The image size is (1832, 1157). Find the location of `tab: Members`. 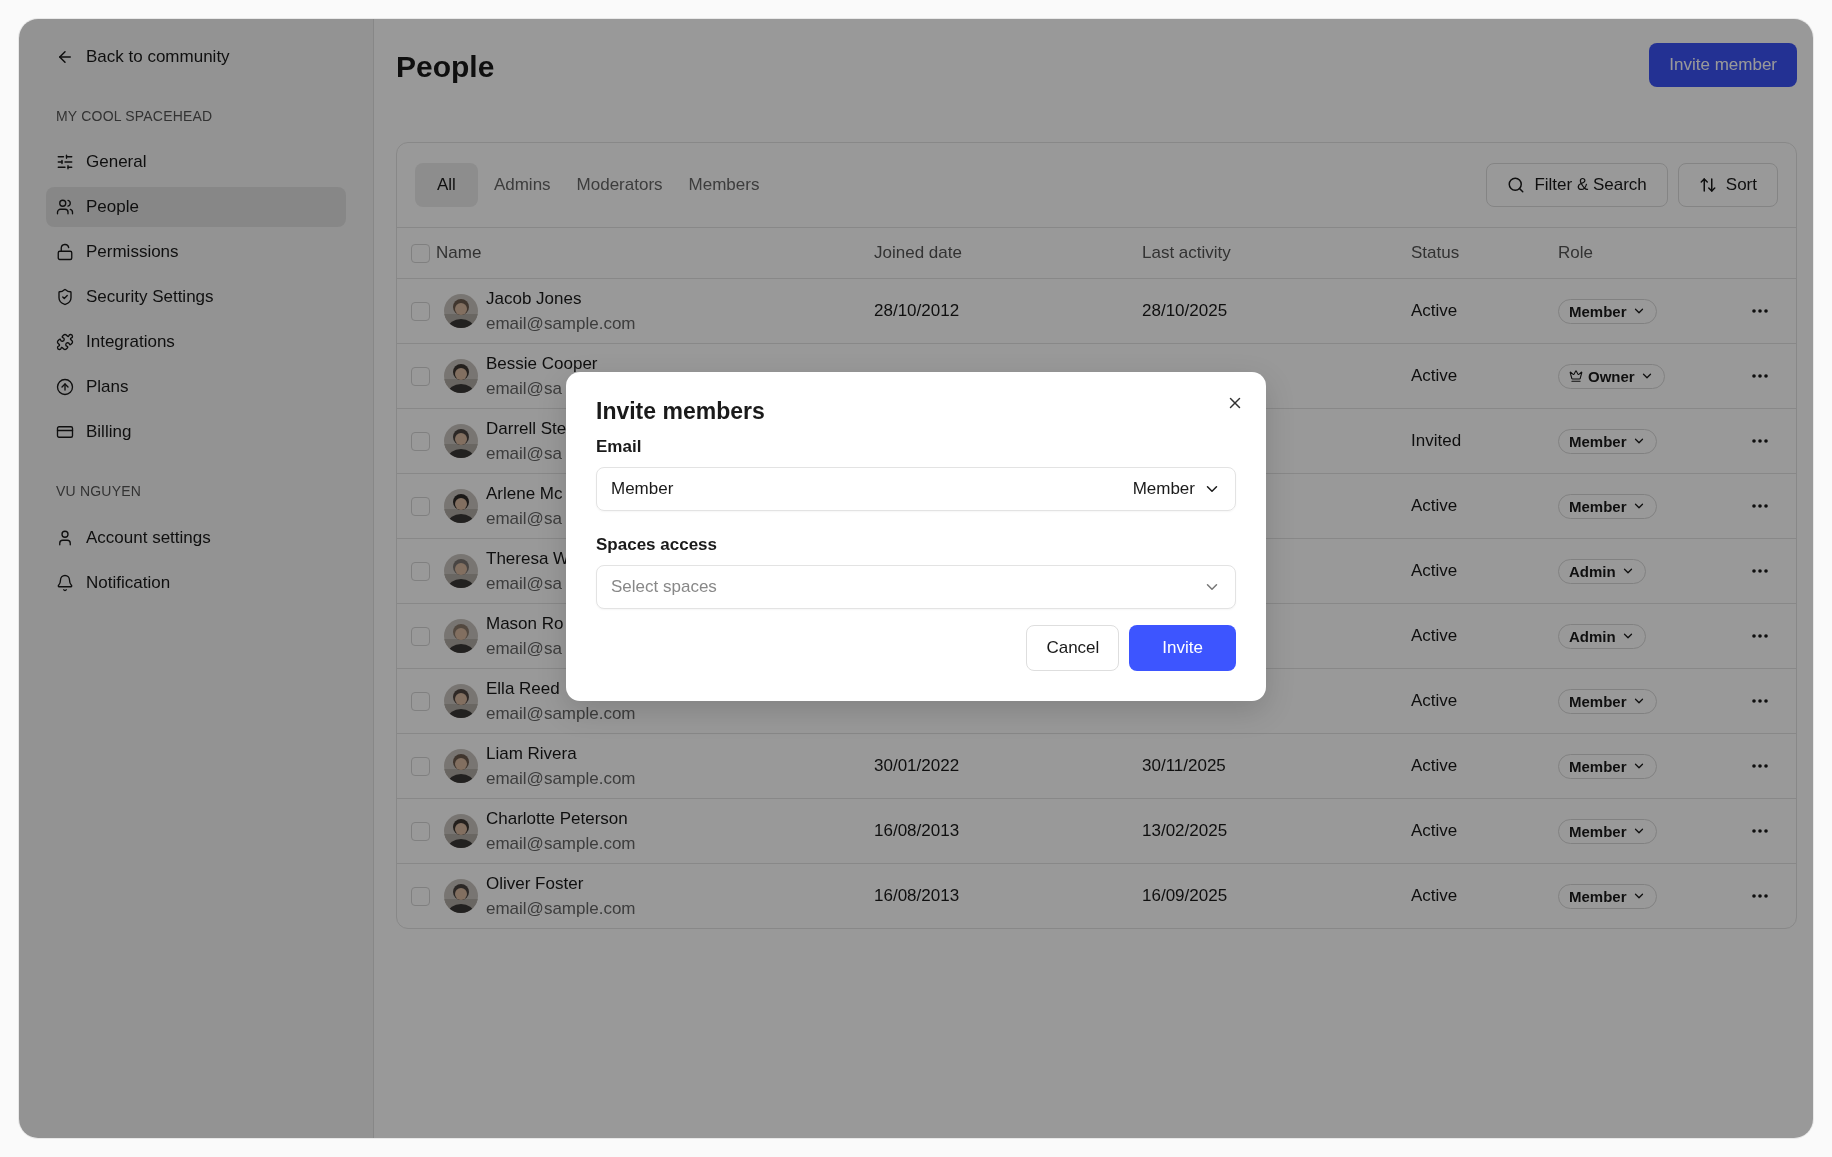

tab: Members is located at coordinates (724, 185).